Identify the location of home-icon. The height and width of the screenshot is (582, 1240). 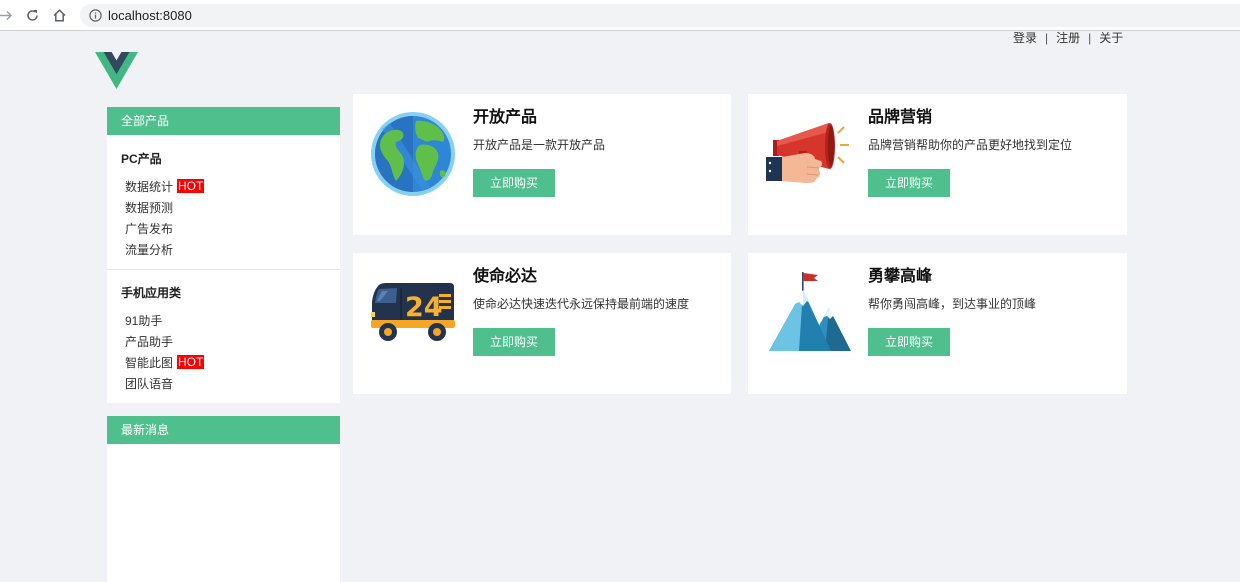
(59, 15).